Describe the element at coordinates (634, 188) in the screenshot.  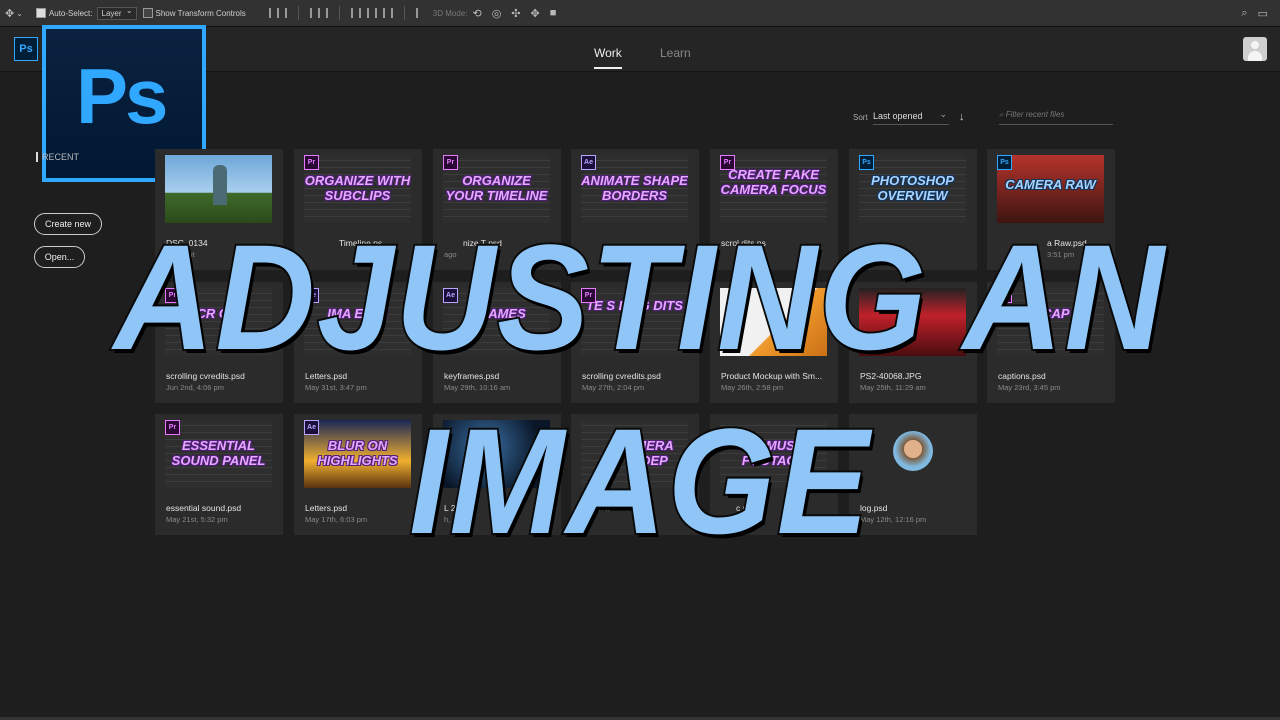
I see `thumbnail-title: ANIMATE SHAPE BORDERS` at that location.